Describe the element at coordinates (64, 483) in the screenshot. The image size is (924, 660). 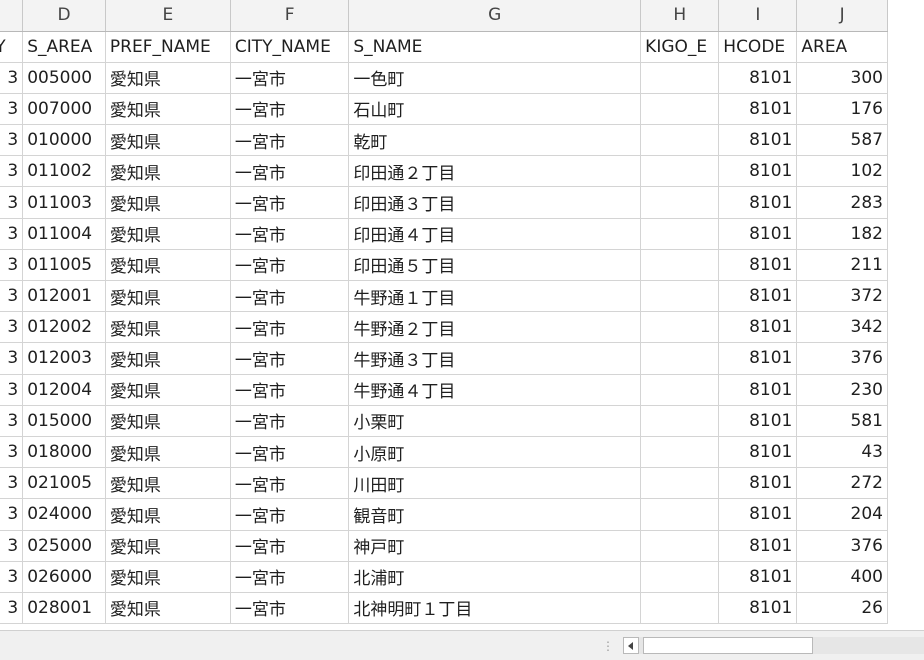
I see `table-cell: 021005` at that location.